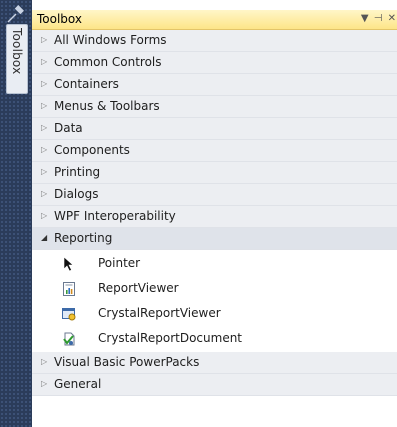 This screenshot has height=427, width=397. What do you see at coordinates (17, 51) in the screenshot?
I see `toolbox-dock-tab-label: Toolbox` at bounding box center [17, 51].